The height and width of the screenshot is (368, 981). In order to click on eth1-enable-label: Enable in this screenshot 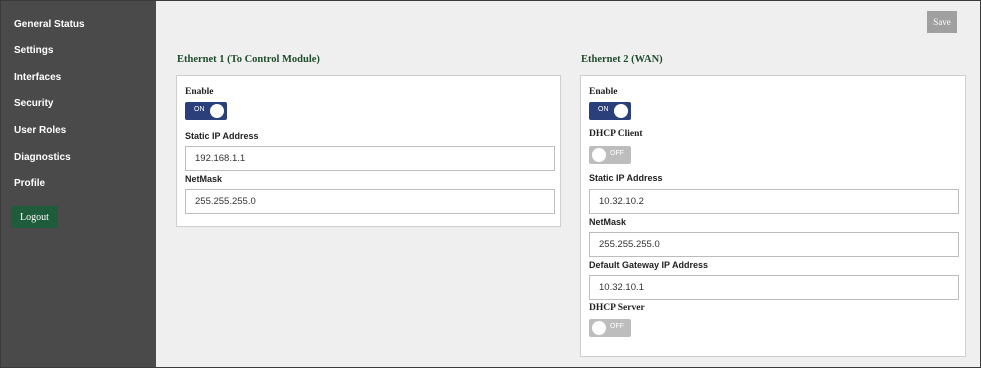, I will do `click(199, 92)`.